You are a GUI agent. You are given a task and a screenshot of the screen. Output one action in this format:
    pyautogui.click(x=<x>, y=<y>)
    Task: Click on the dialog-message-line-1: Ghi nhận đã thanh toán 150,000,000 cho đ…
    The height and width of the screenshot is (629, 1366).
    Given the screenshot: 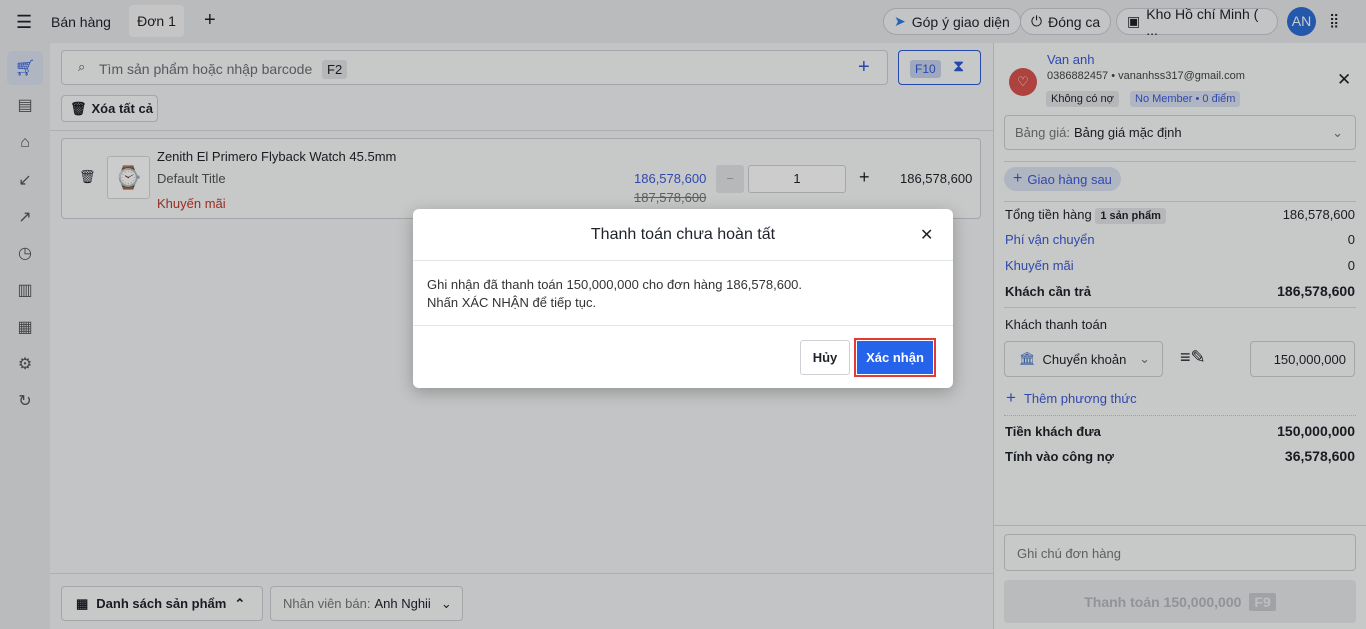 What is the action you would take?
    pyautogui.click(x=615, y=284)
    